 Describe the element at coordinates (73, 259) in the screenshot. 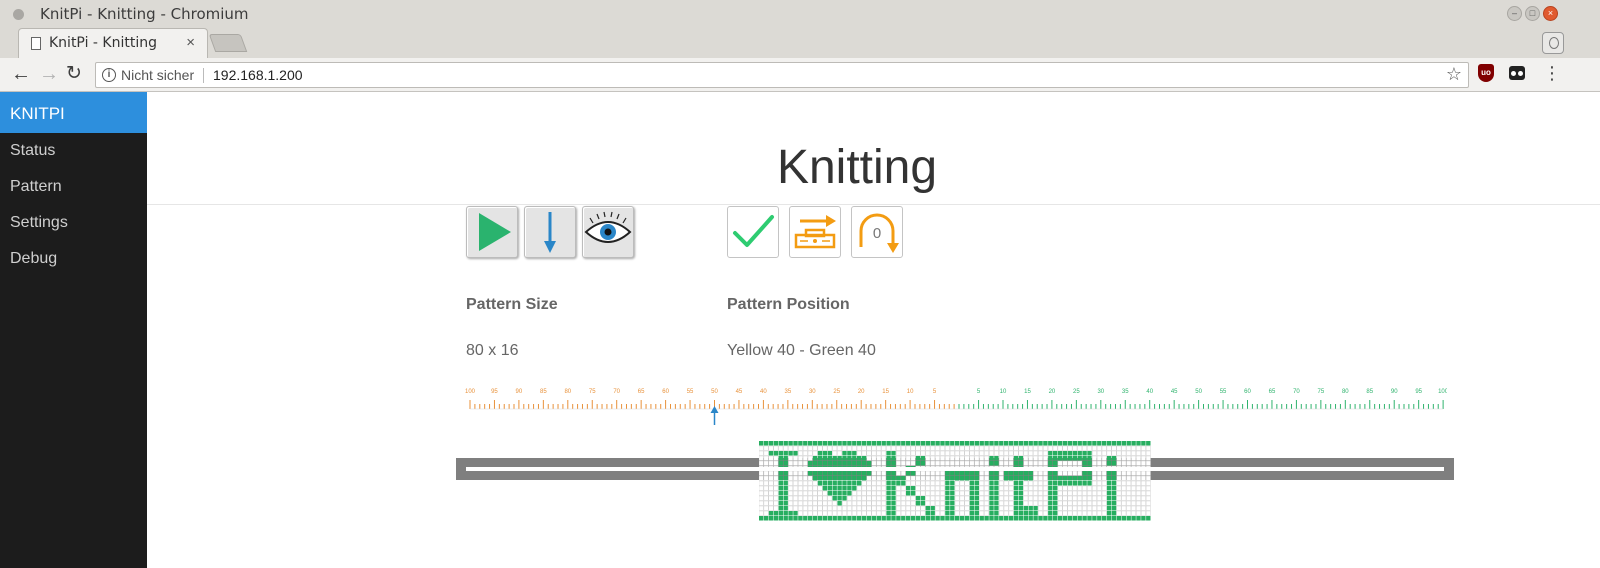

I see `sidebar-item-debug: Debug` at that location.